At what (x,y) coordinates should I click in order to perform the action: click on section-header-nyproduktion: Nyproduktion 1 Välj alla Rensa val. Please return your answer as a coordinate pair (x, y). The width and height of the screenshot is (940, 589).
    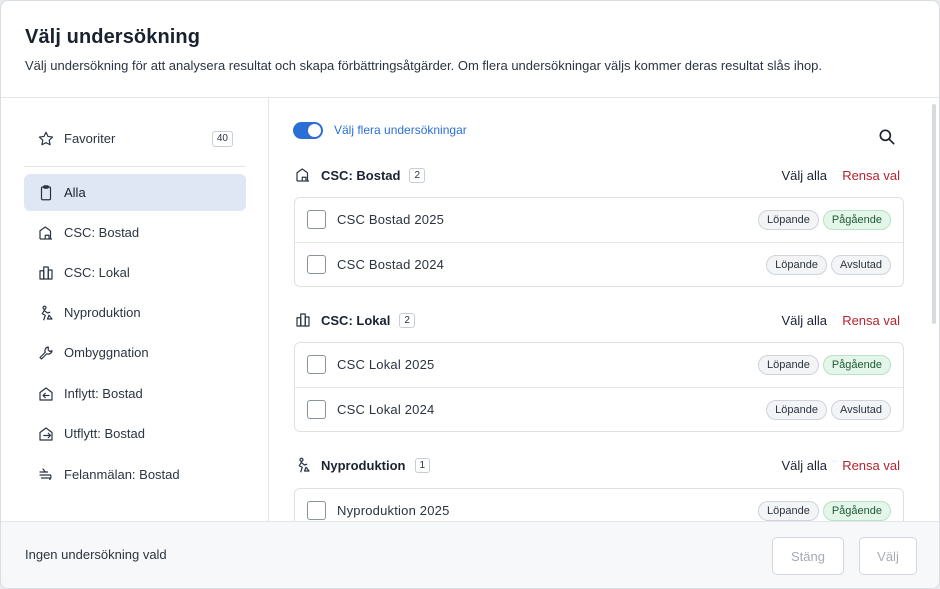
    Looking at the image, I should click on (597, 465).